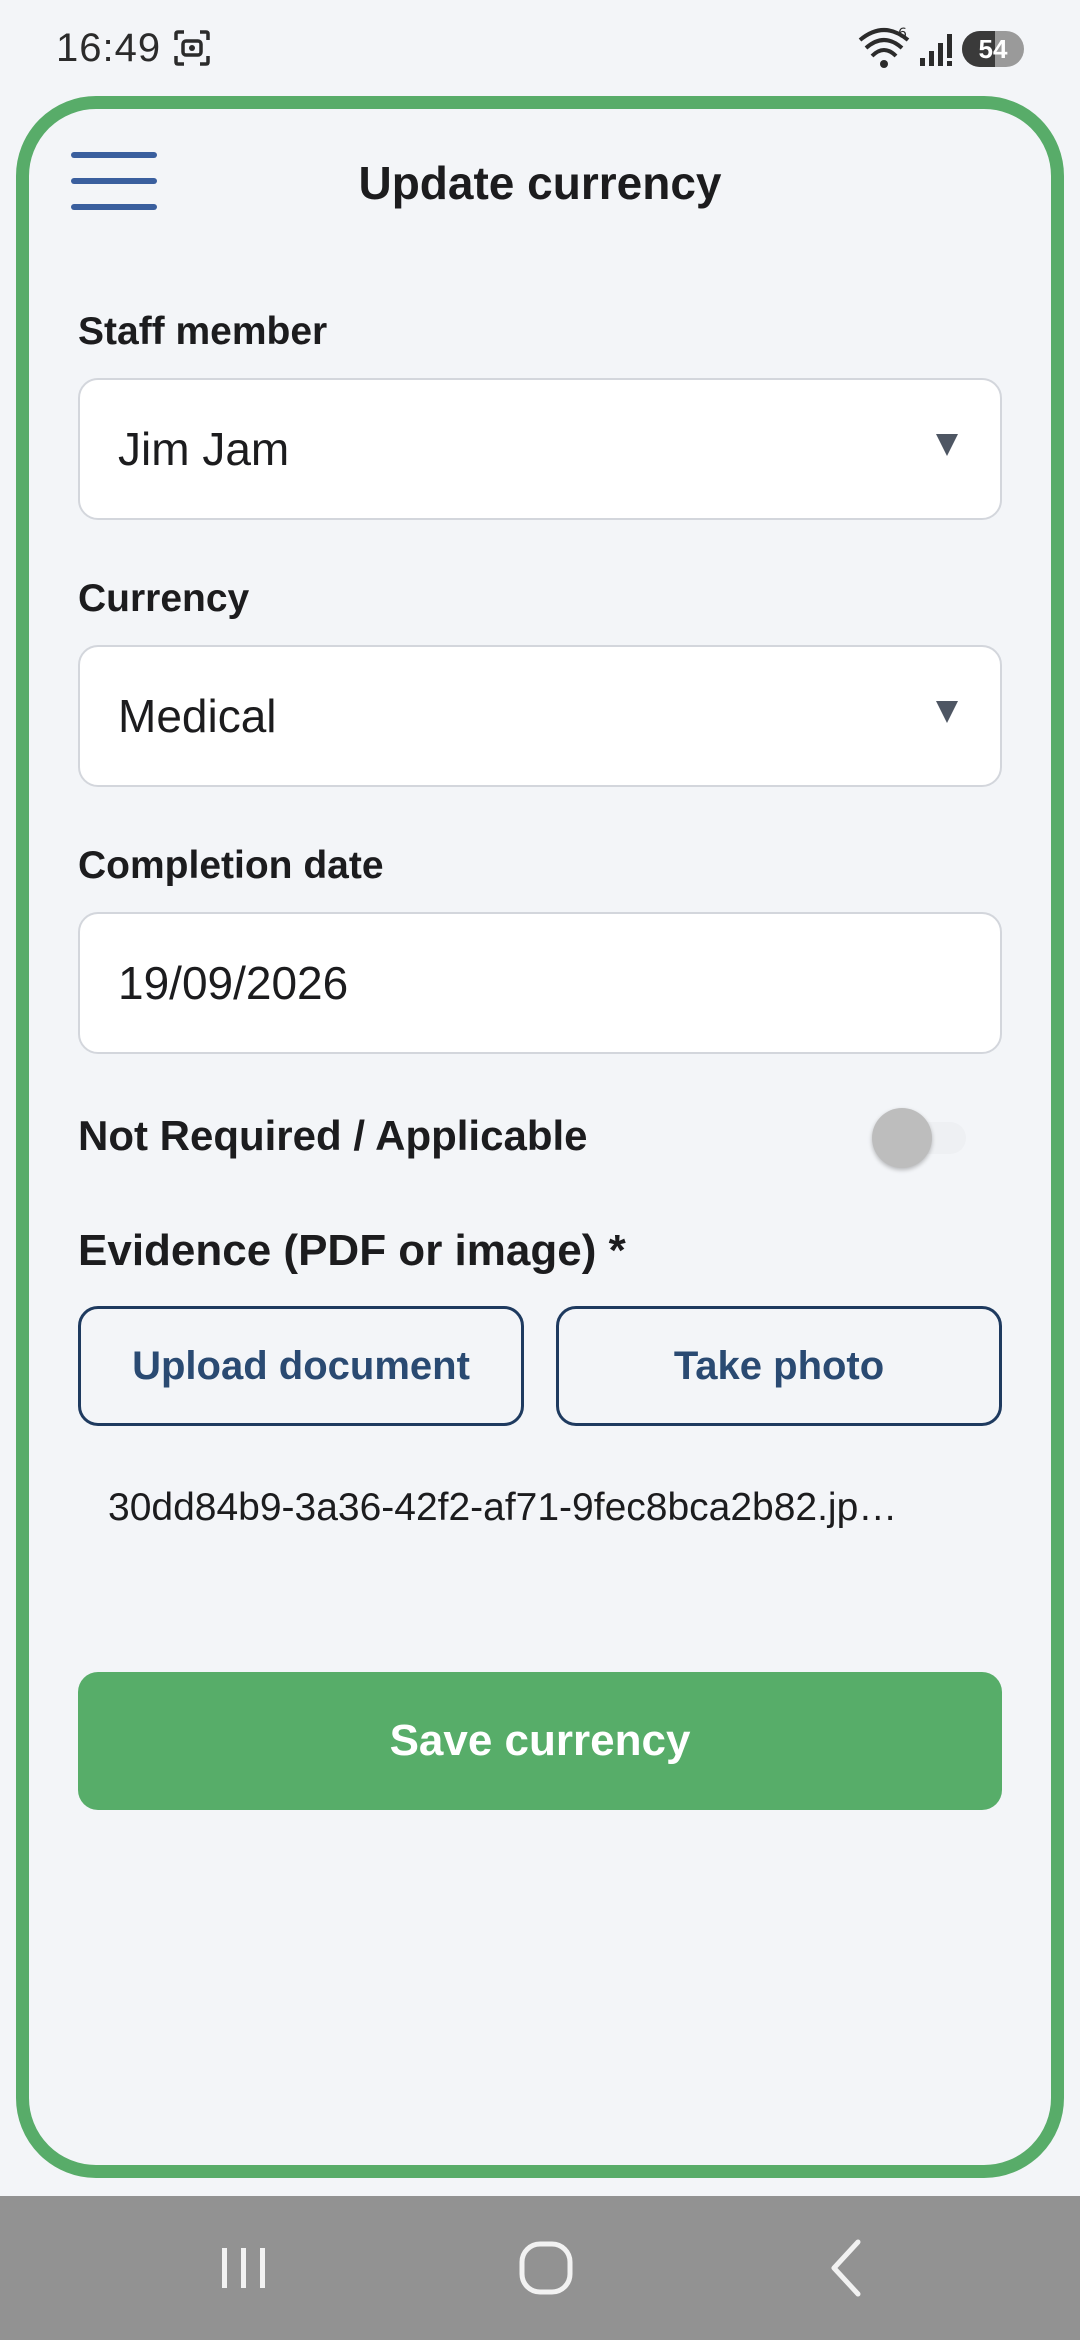 The width and height of the screenshot is (1080, 2340). I want to click on battery-icon: 54, so click(993, 49).